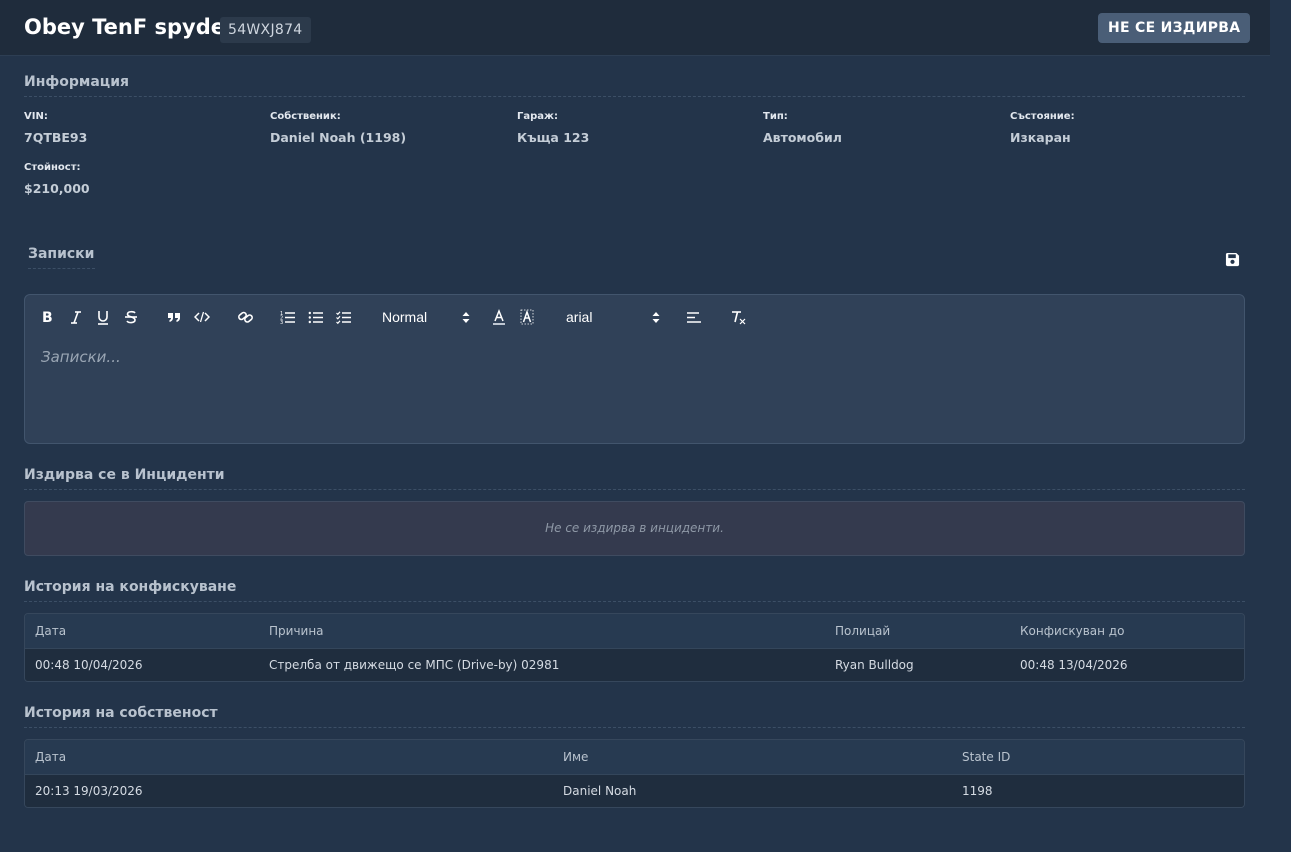 This screenshot has width=1291, height=852. I want to click on type-label: Тип:, so click(775, 116).